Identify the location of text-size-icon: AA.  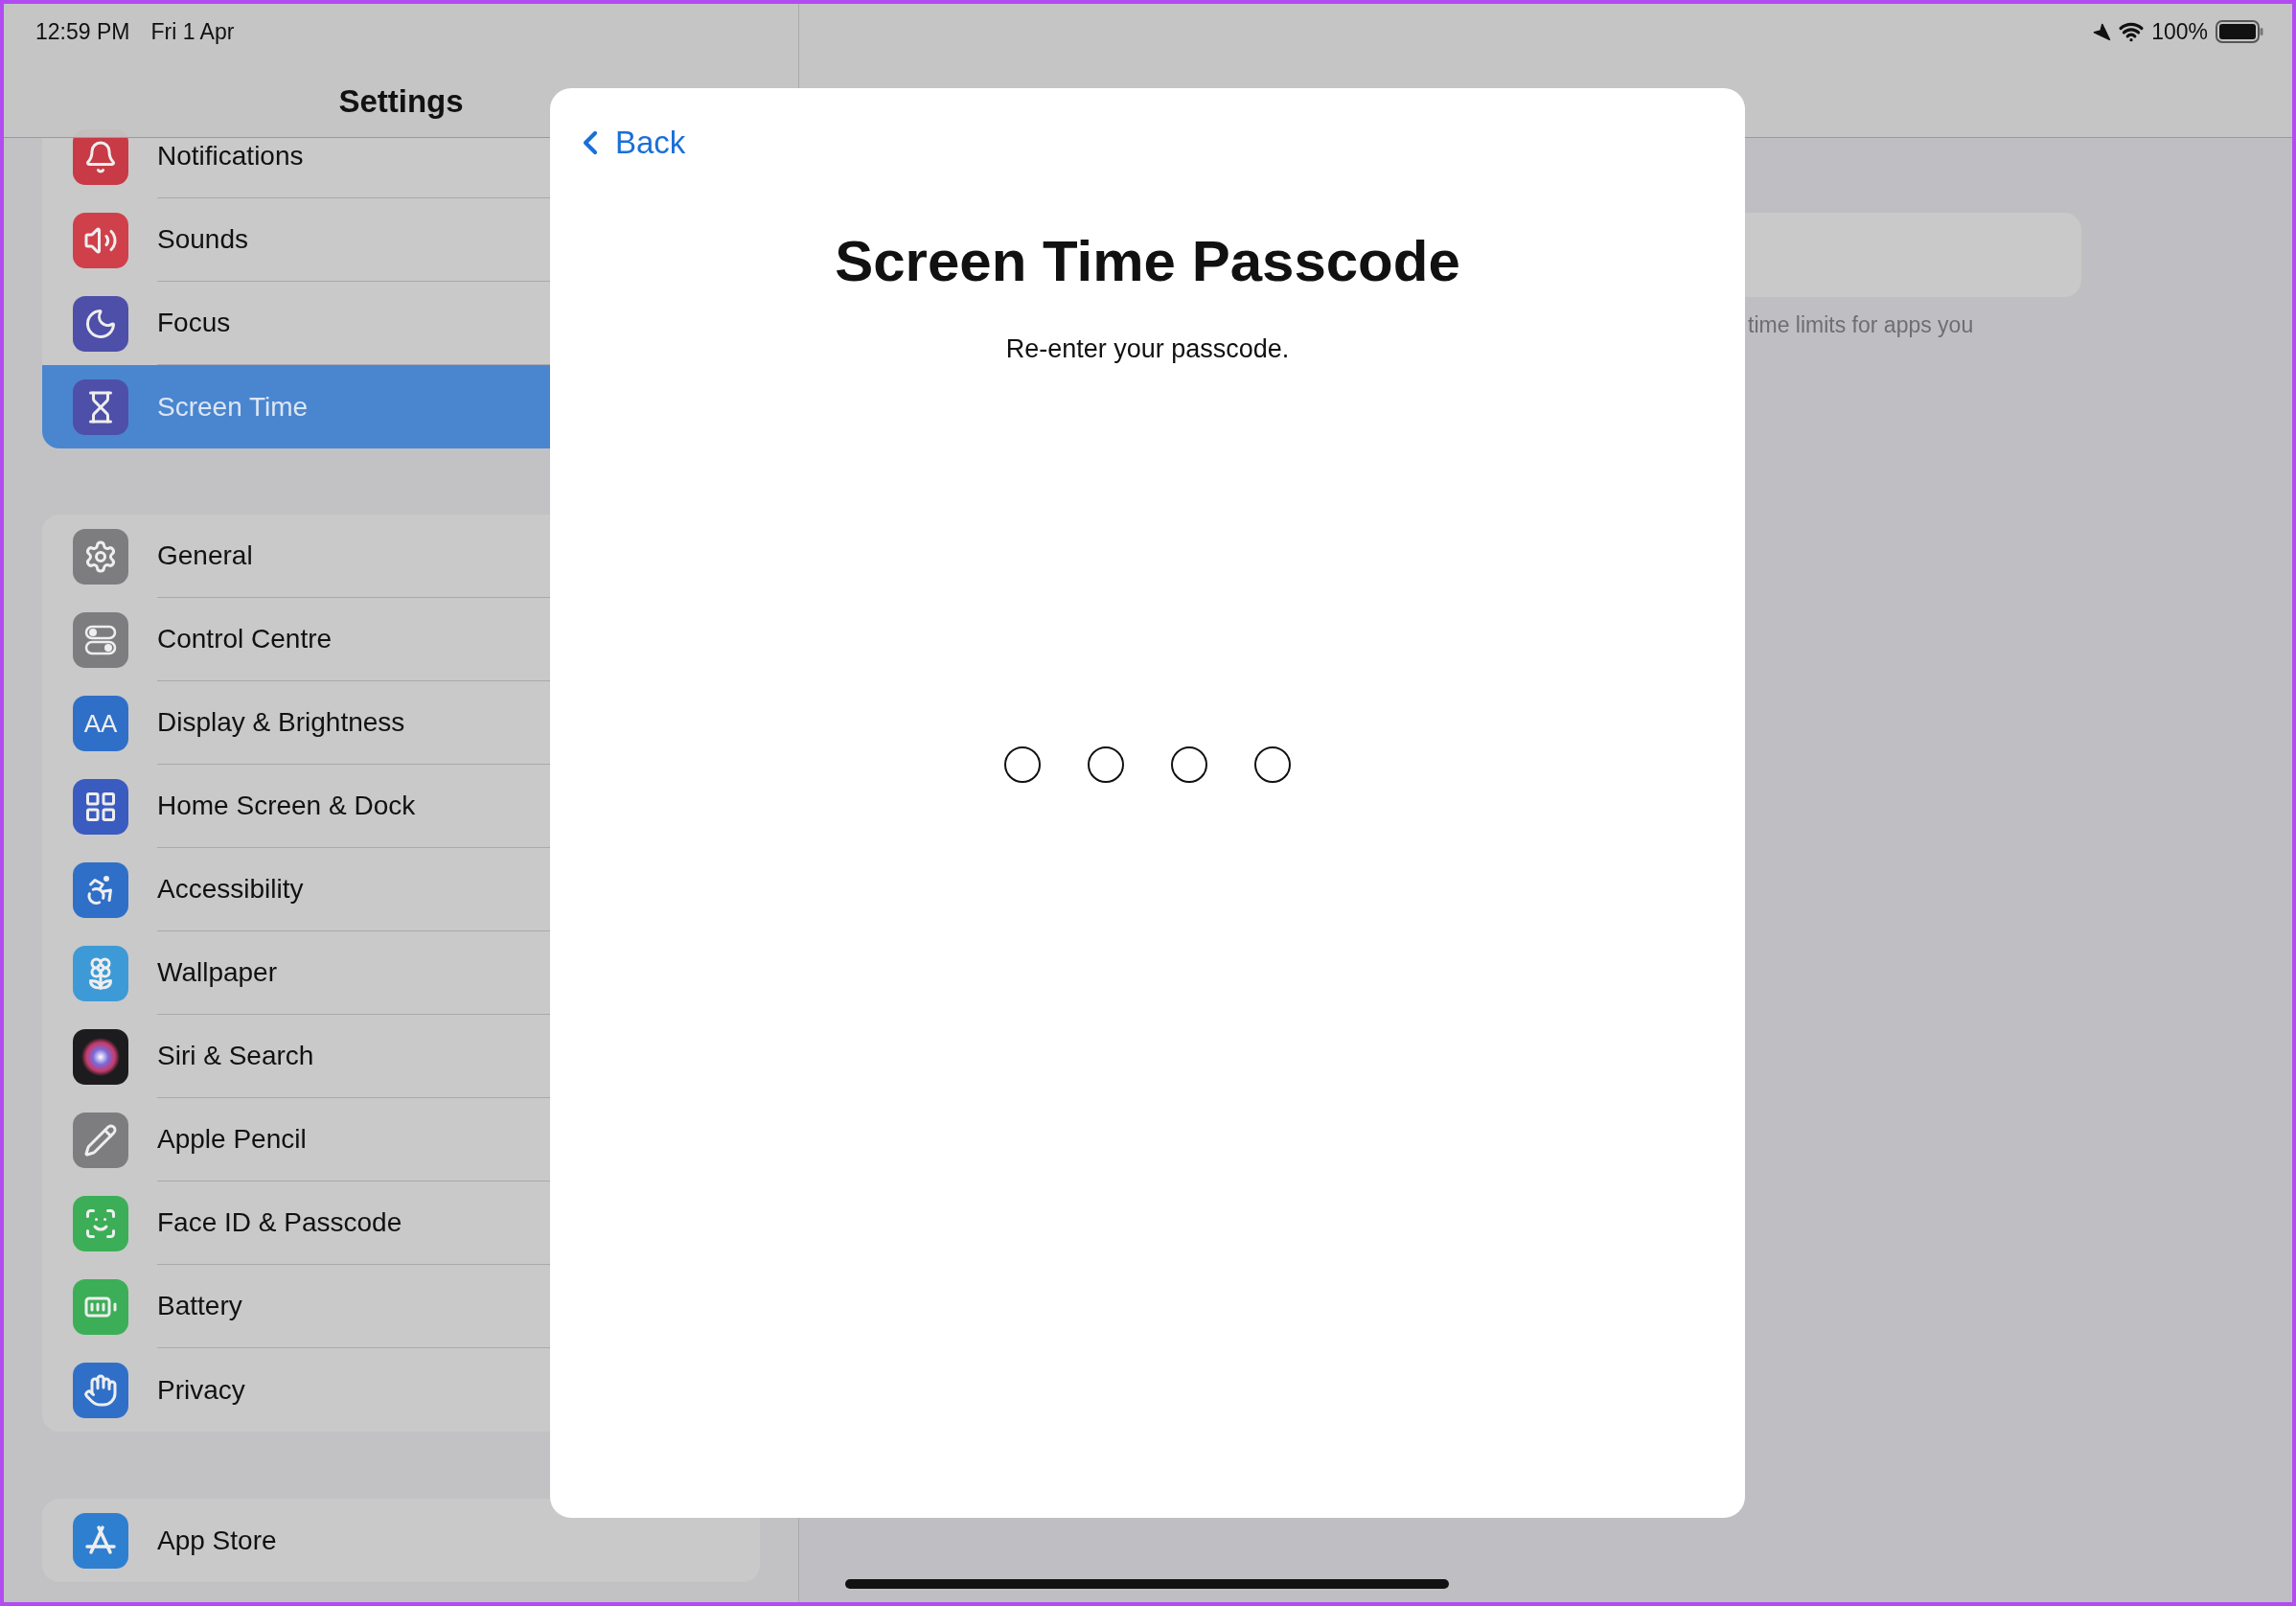
(100, 723).